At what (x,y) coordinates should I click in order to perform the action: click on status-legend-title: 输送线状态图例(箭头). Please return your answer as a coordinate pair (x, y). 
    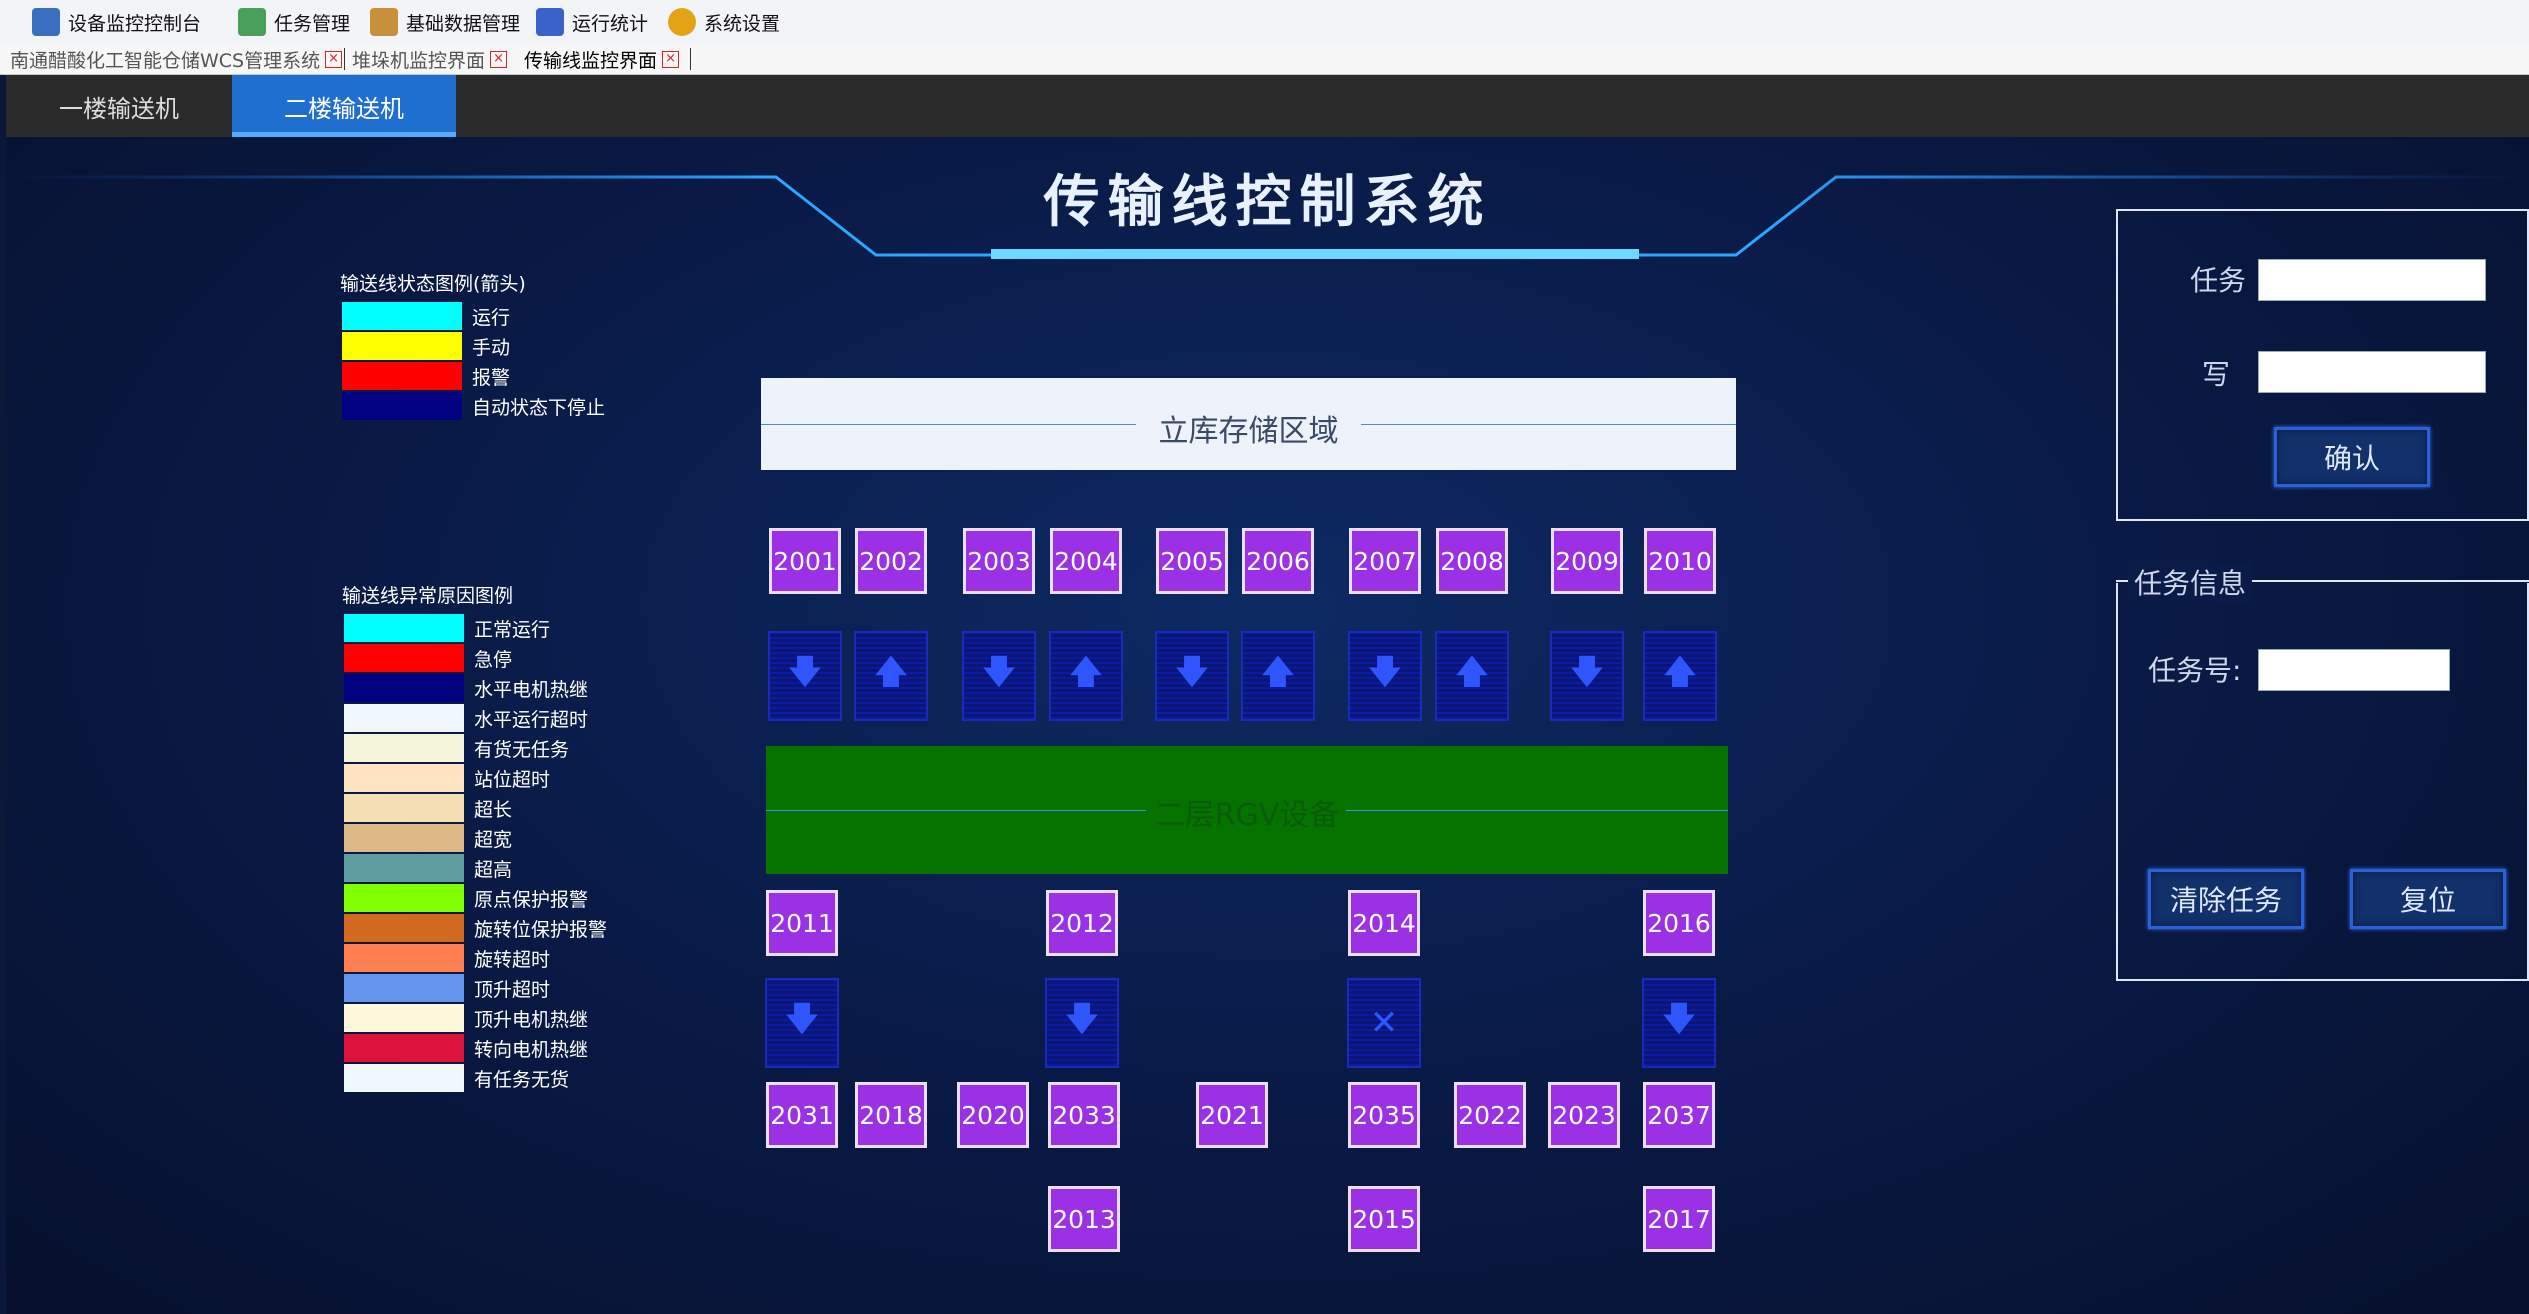
    Looking at the image, I should click on (433, 284).